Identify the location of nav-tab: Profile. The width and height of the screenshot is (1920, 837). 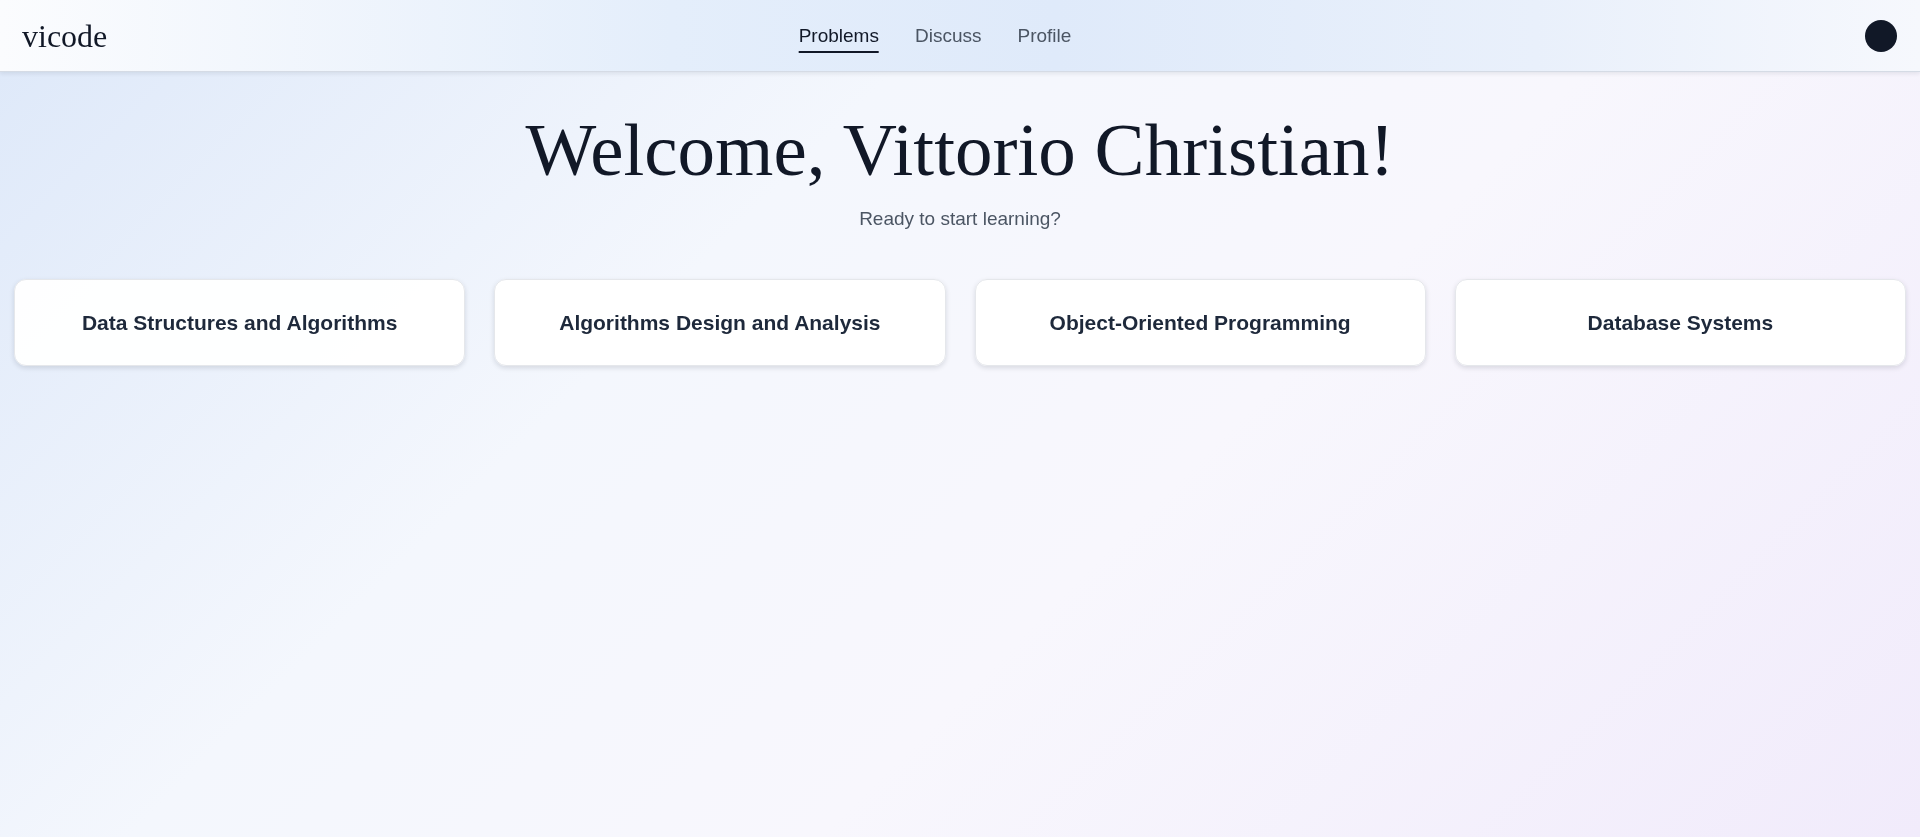
(1044, 36).